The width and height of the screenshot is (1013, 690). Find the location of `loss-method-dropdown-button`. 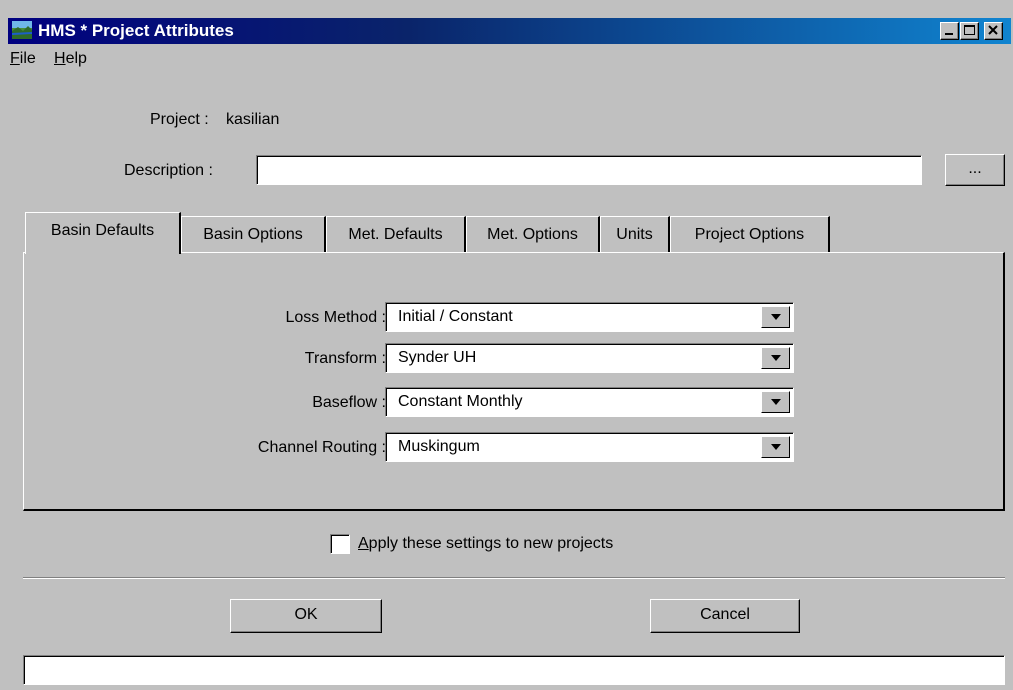

loss-method-dropdown-button is located at coordinates (775, 317).